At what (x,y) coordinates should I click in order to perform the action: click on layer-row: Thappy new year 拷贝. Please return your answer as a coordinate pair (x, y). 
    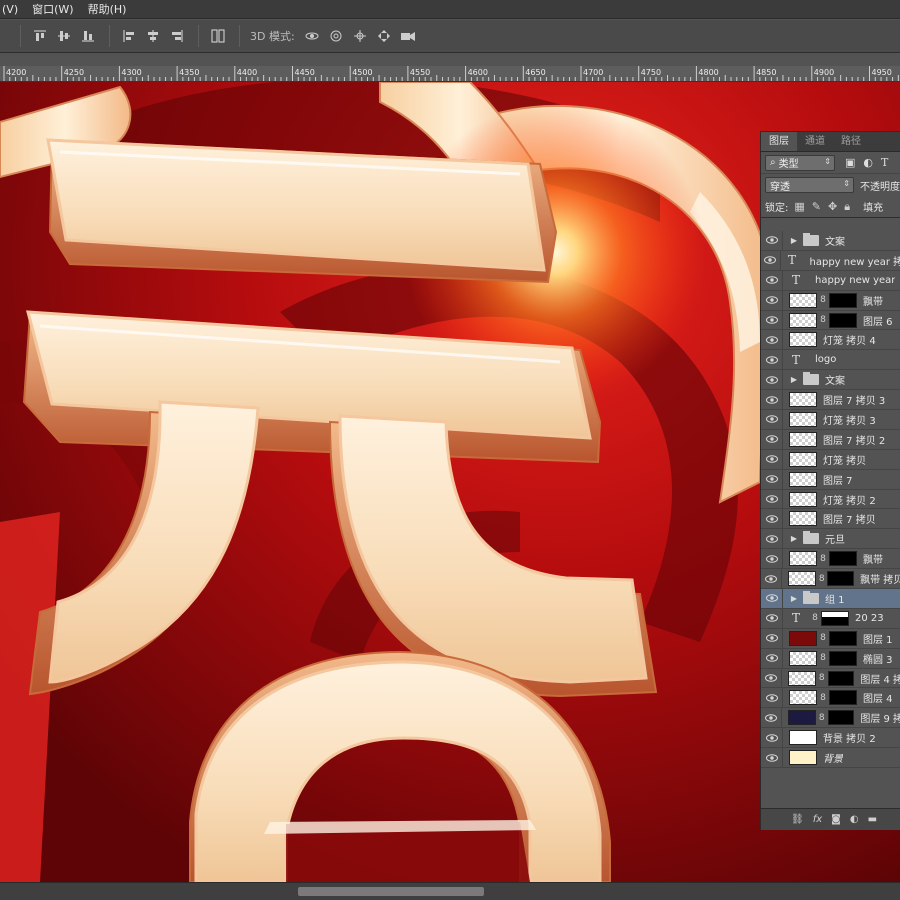
    Looking at the image, I should click on (830, 260).